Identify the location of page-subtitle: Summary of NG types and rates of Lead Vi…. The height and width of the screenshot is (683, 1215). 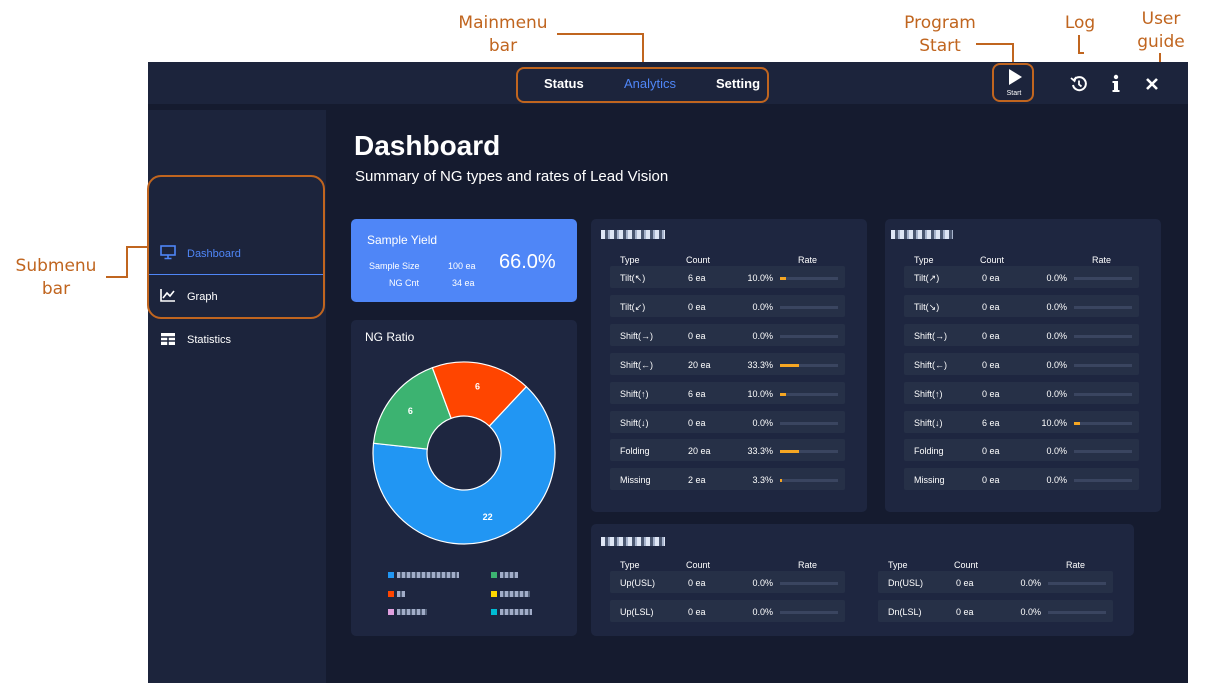
(512, 176).